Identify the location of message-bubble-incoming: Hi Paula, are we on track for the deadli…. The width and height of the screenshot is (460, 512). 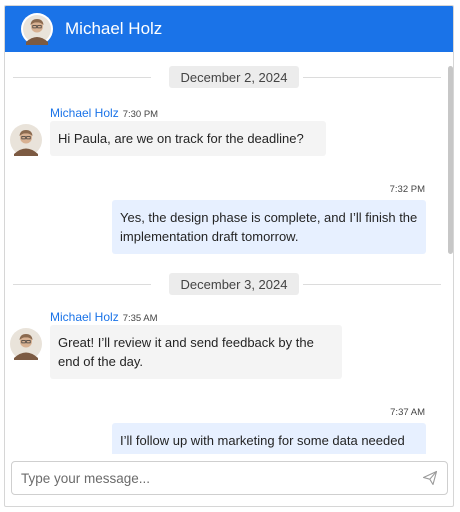
(188, 138).